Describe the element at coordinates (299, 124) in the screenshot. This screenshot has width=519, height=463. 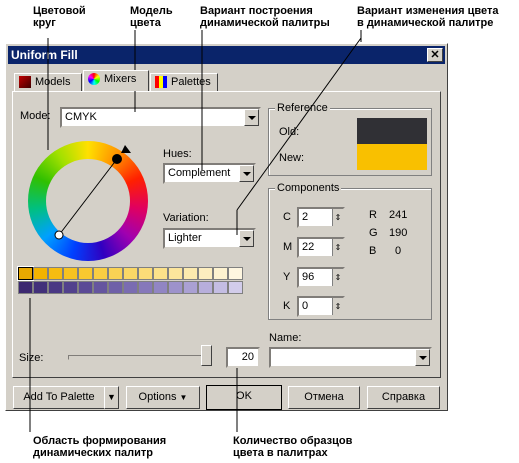
I see `leader-change-variant` at that location.